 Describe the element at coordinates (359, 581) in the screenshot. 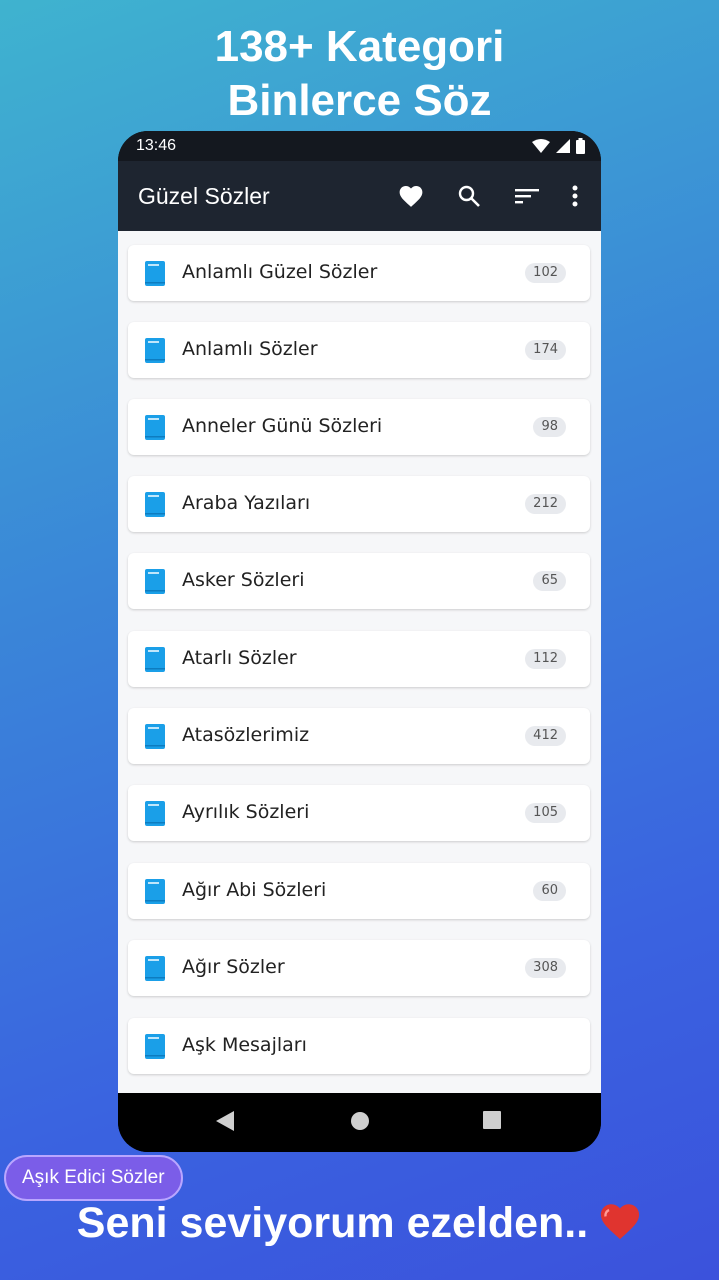

I see `category-card: Asker Sözleri 65` at that location.